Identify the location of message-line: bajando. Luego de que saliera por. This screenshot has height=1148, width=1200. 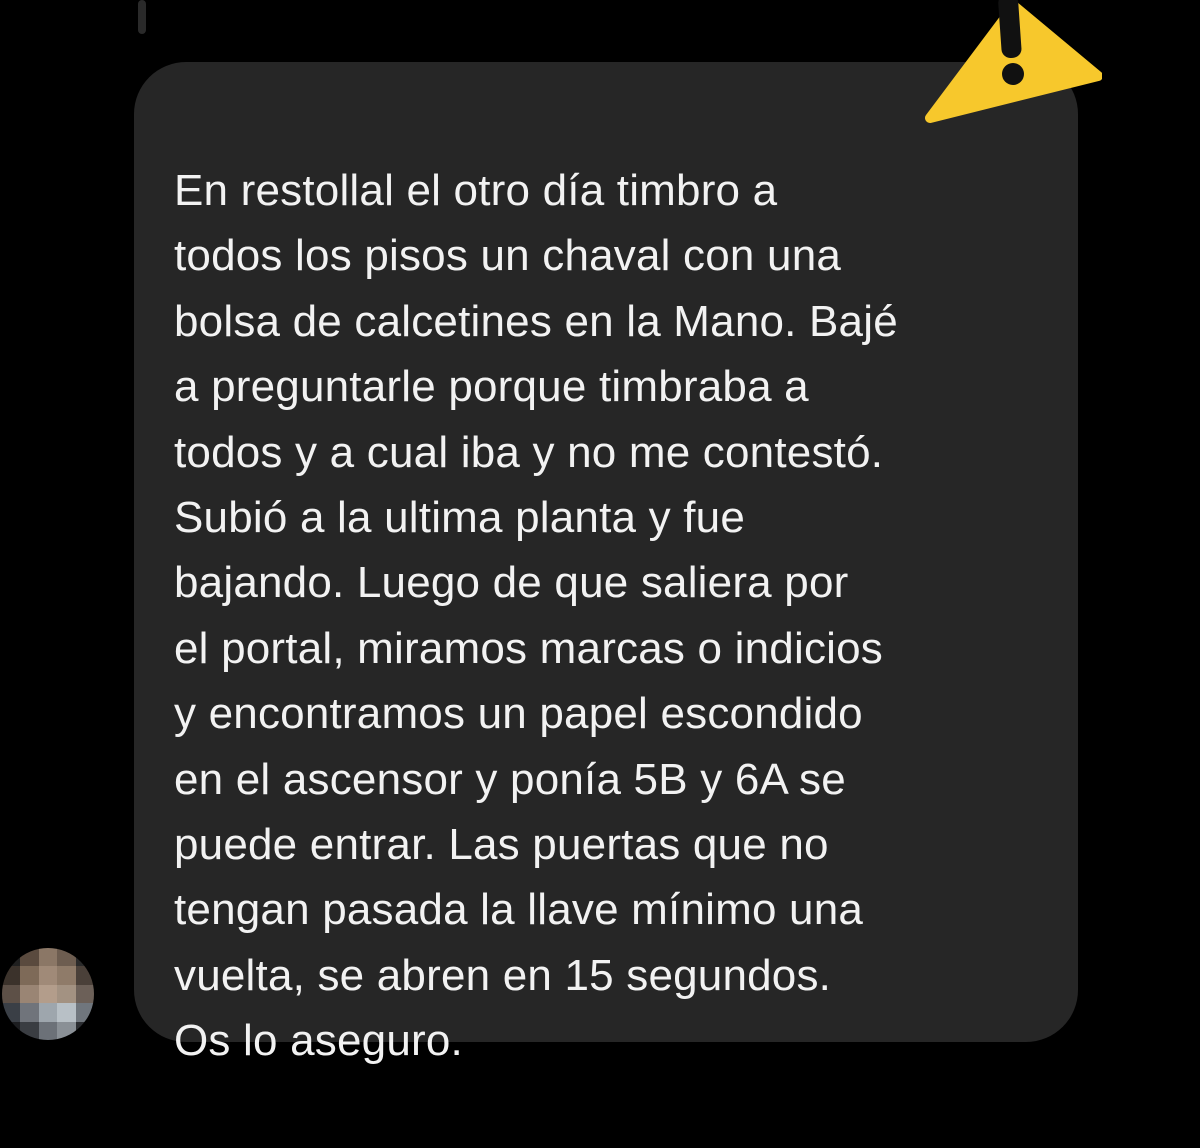
(511, 583).